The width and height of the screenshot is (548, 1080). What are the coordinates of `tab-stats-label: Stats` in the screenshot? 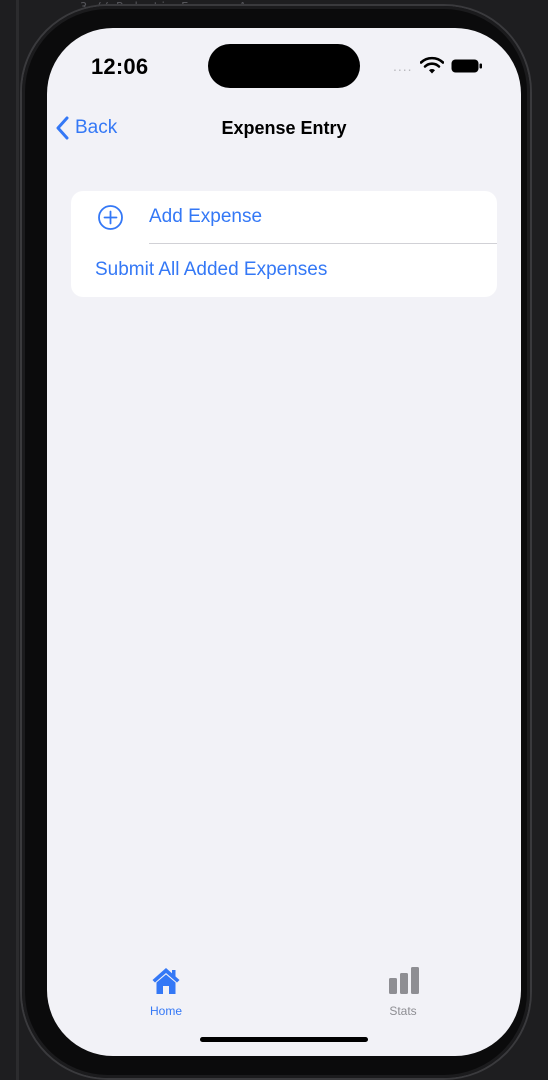 It's located at (403, 1011).